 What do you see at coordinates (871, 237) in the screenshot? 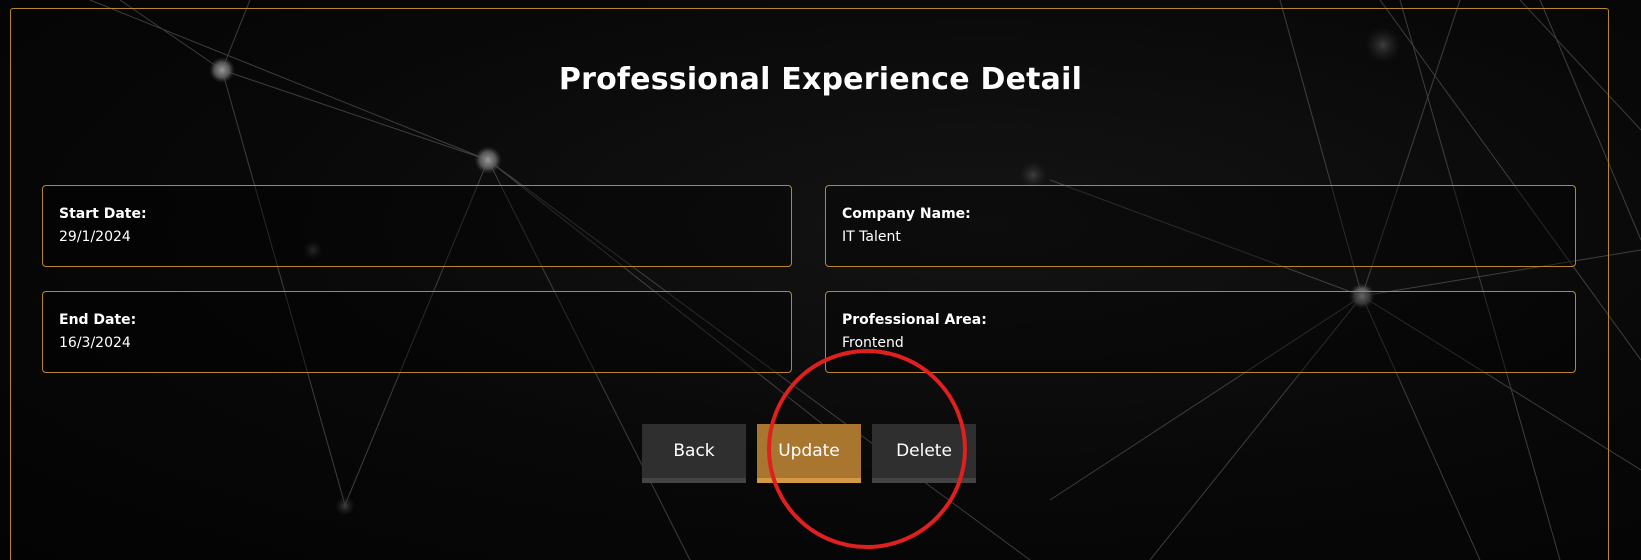
I see `company-name-value: IT Talent` at bounding box center [871, 237].